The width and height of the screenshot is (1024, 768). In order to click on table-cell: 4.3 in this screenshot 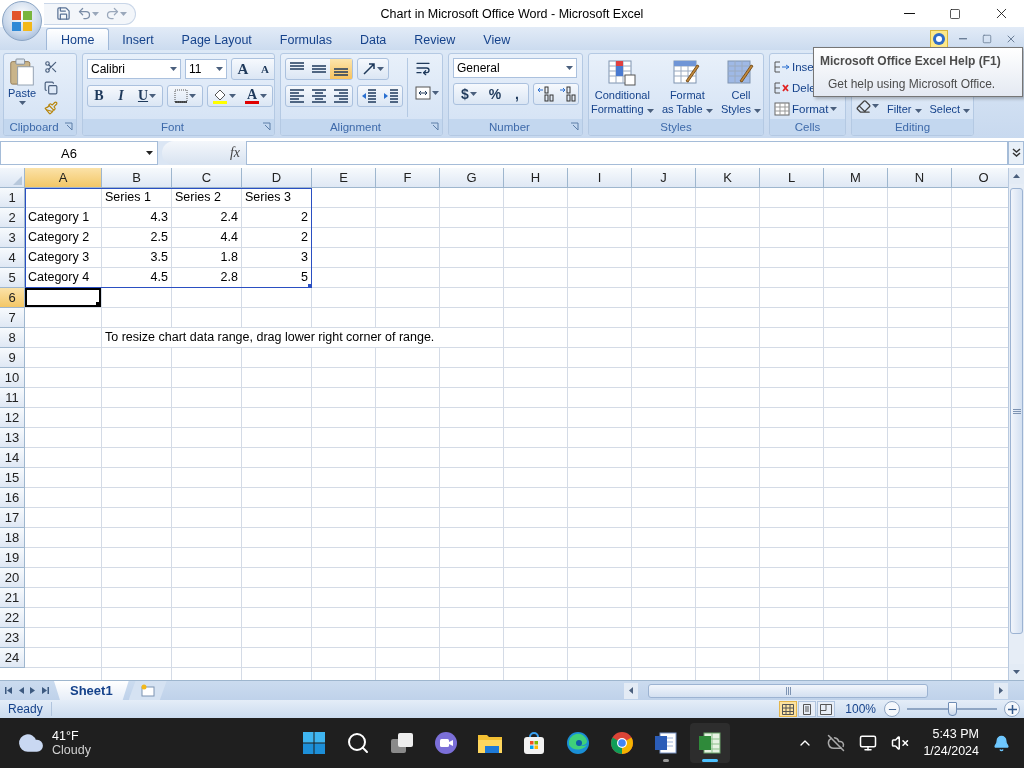, I will do `click(136, 217)`.